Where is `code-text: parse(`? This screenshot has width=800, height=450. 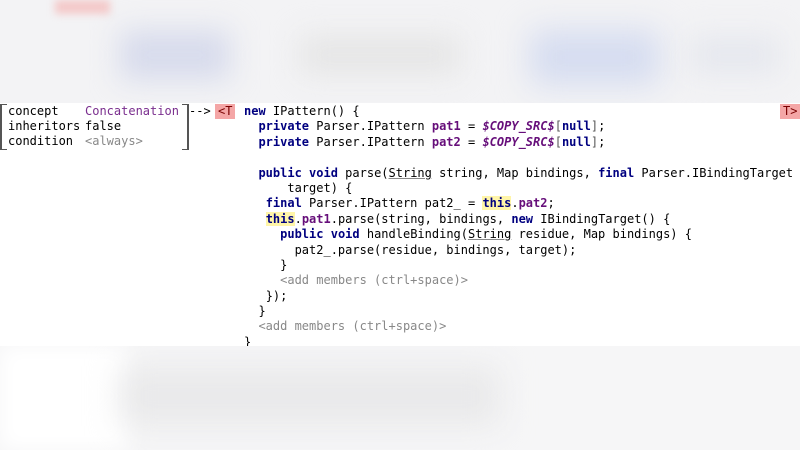
code-text: parse( is located at coordinates (363, 172).